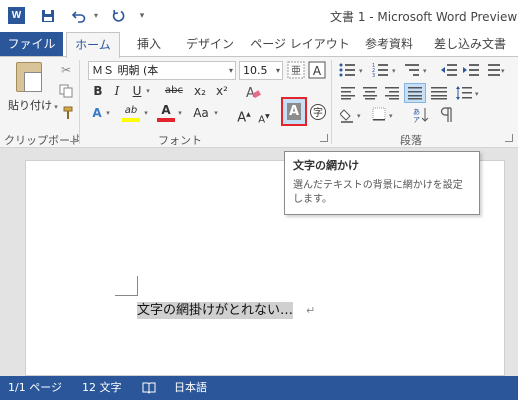  Describe the element at coordinates (33, 82) in the screenshot. I see `paste-sheet-icon` at that location.